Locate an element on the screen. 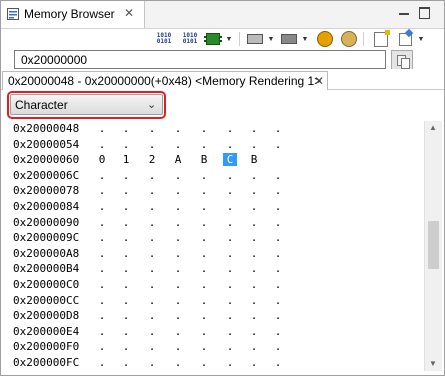  scrollbar-thumb is located at coordinates (433, 245).